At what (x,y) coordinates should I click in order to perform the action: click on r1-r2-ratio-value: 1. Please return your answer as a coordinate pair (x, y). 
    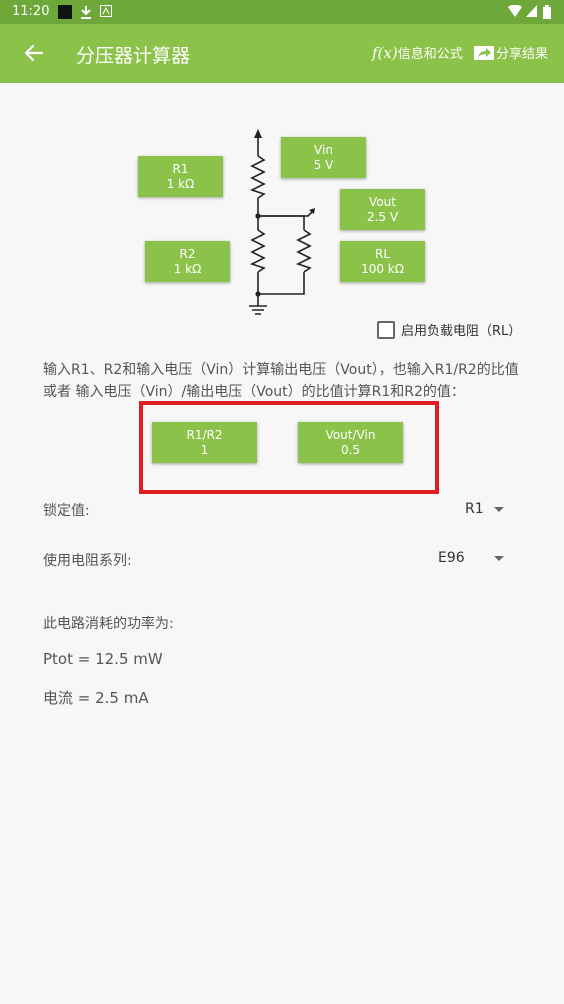
    Looking at the image, I should click on (204, 449).